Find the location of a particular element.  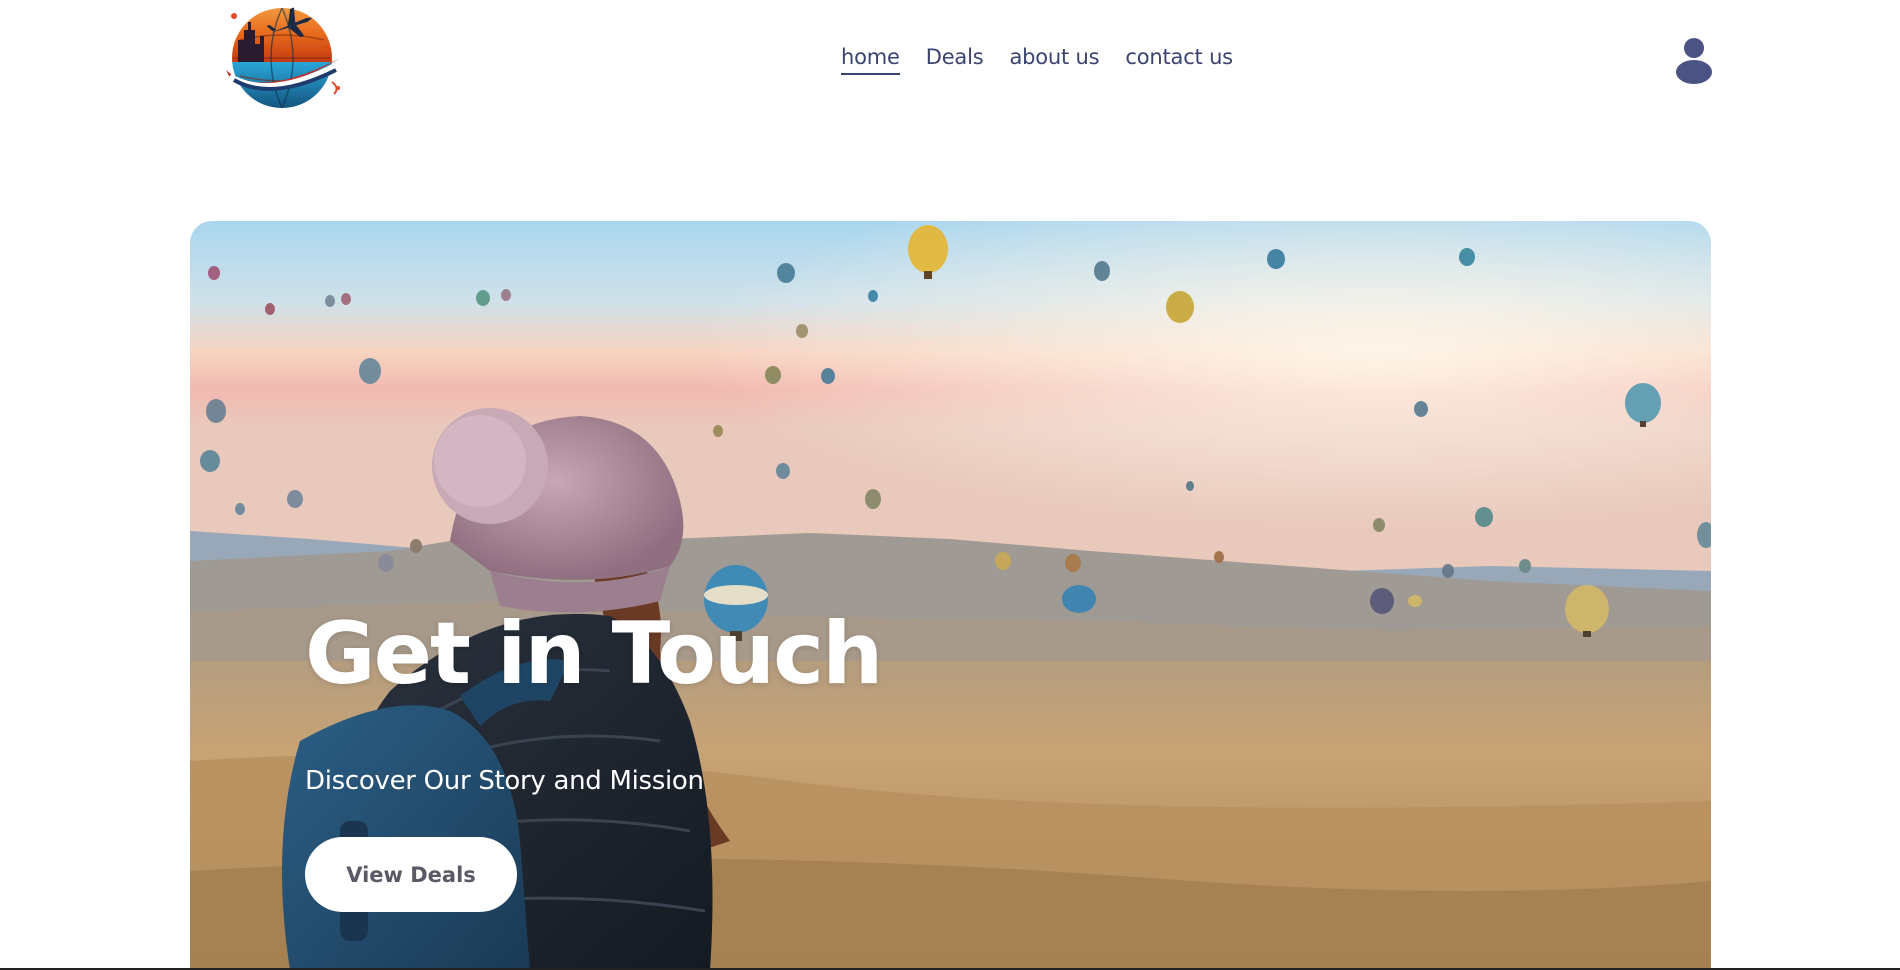

hero-subtitle: Discover Our Story and Mission is located at coordinates (504, 781).